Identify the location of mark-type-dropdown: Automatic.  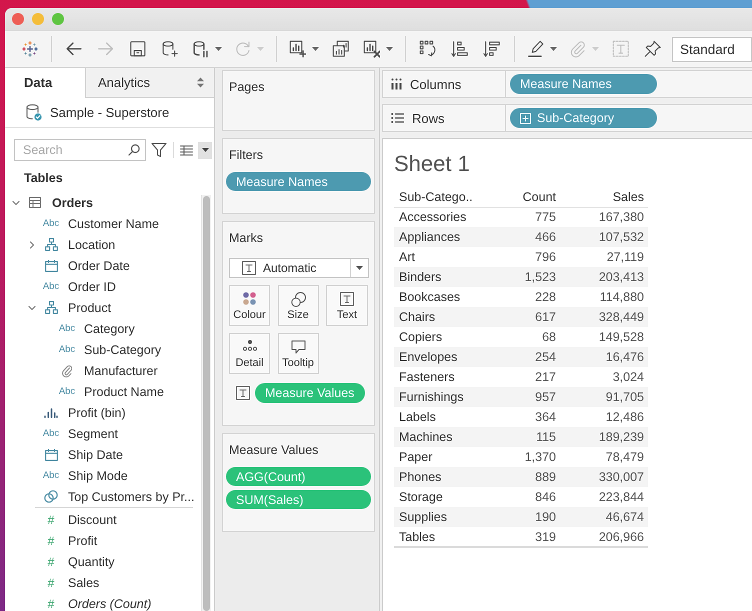
(299, 268).